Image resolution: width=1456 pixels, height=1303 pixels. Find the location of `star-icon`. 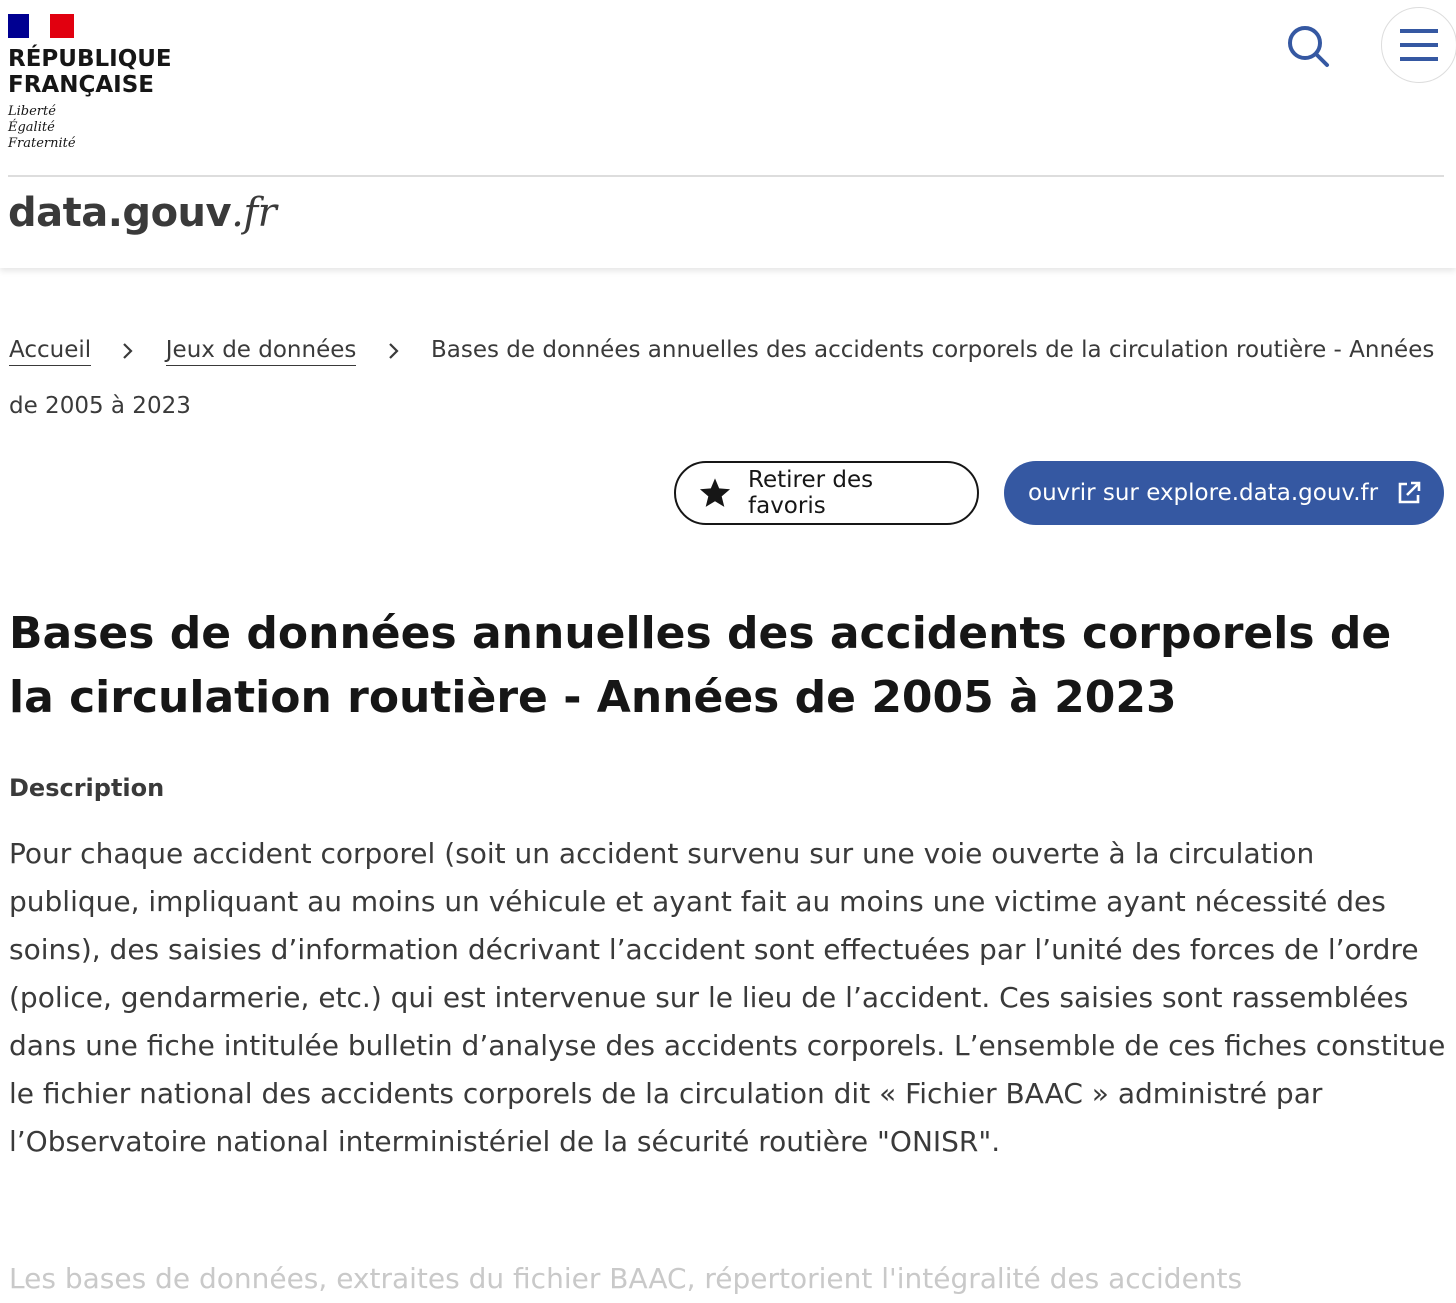

star-icon is located at coordinates (715, 493).